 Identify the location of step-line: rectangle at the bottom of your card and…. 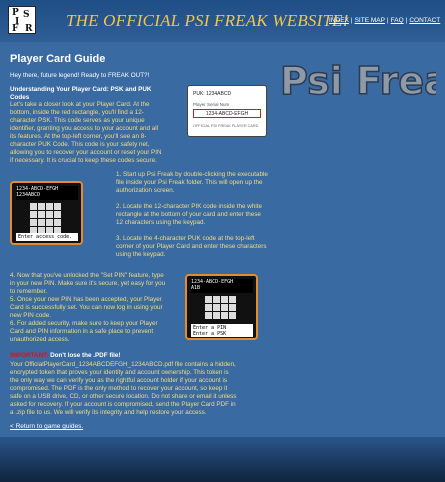
(188, 214).